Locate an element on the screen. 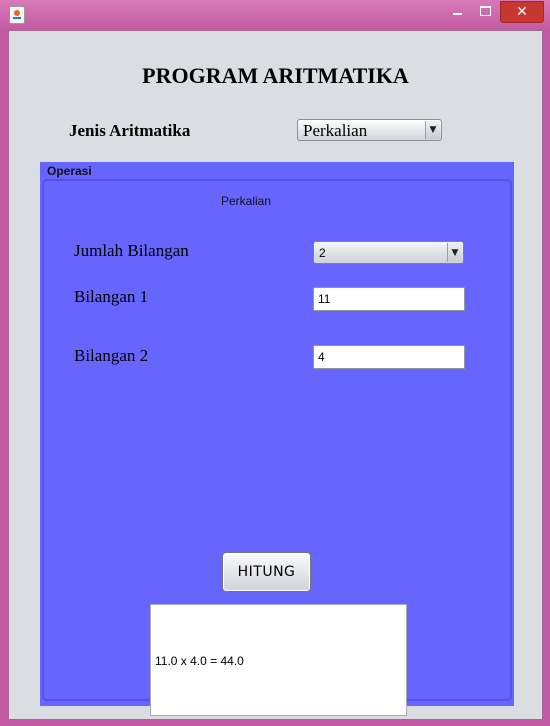  jenis-aritmatika-label: Jenis Aritmatika is located at coordinates (130, 130).